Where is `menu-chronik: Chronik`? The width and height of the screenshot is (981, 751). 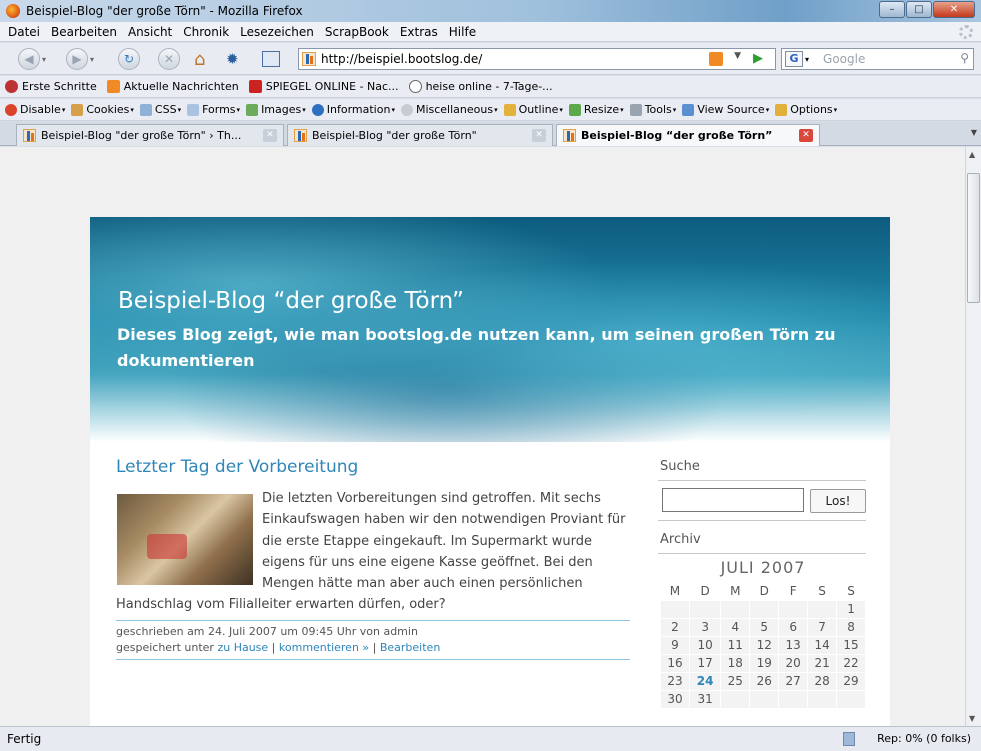 menu-chronik: Chronik is located at coordinates (206, 32).